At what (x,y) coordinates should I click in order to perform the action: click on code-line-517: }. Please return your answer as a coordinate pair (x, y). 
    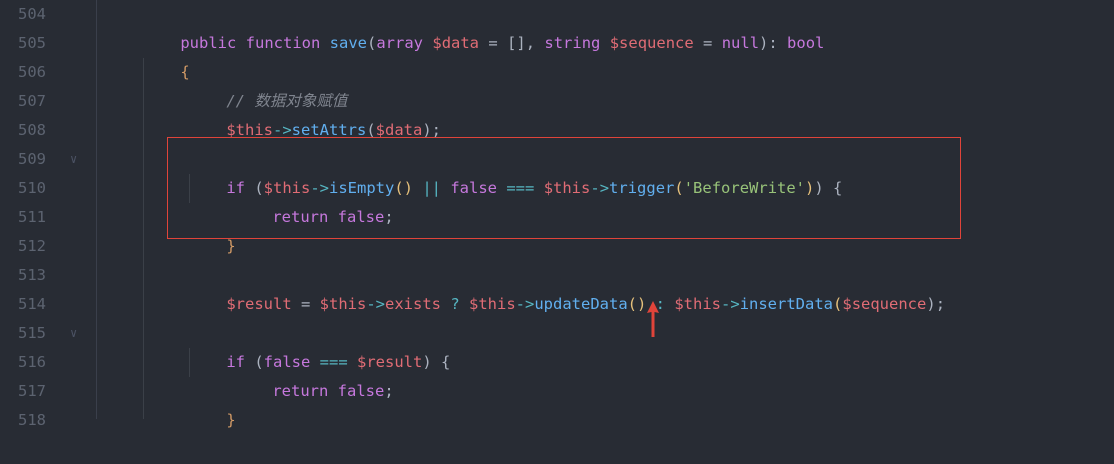
    Looking at the image, I should click on (212, 403).